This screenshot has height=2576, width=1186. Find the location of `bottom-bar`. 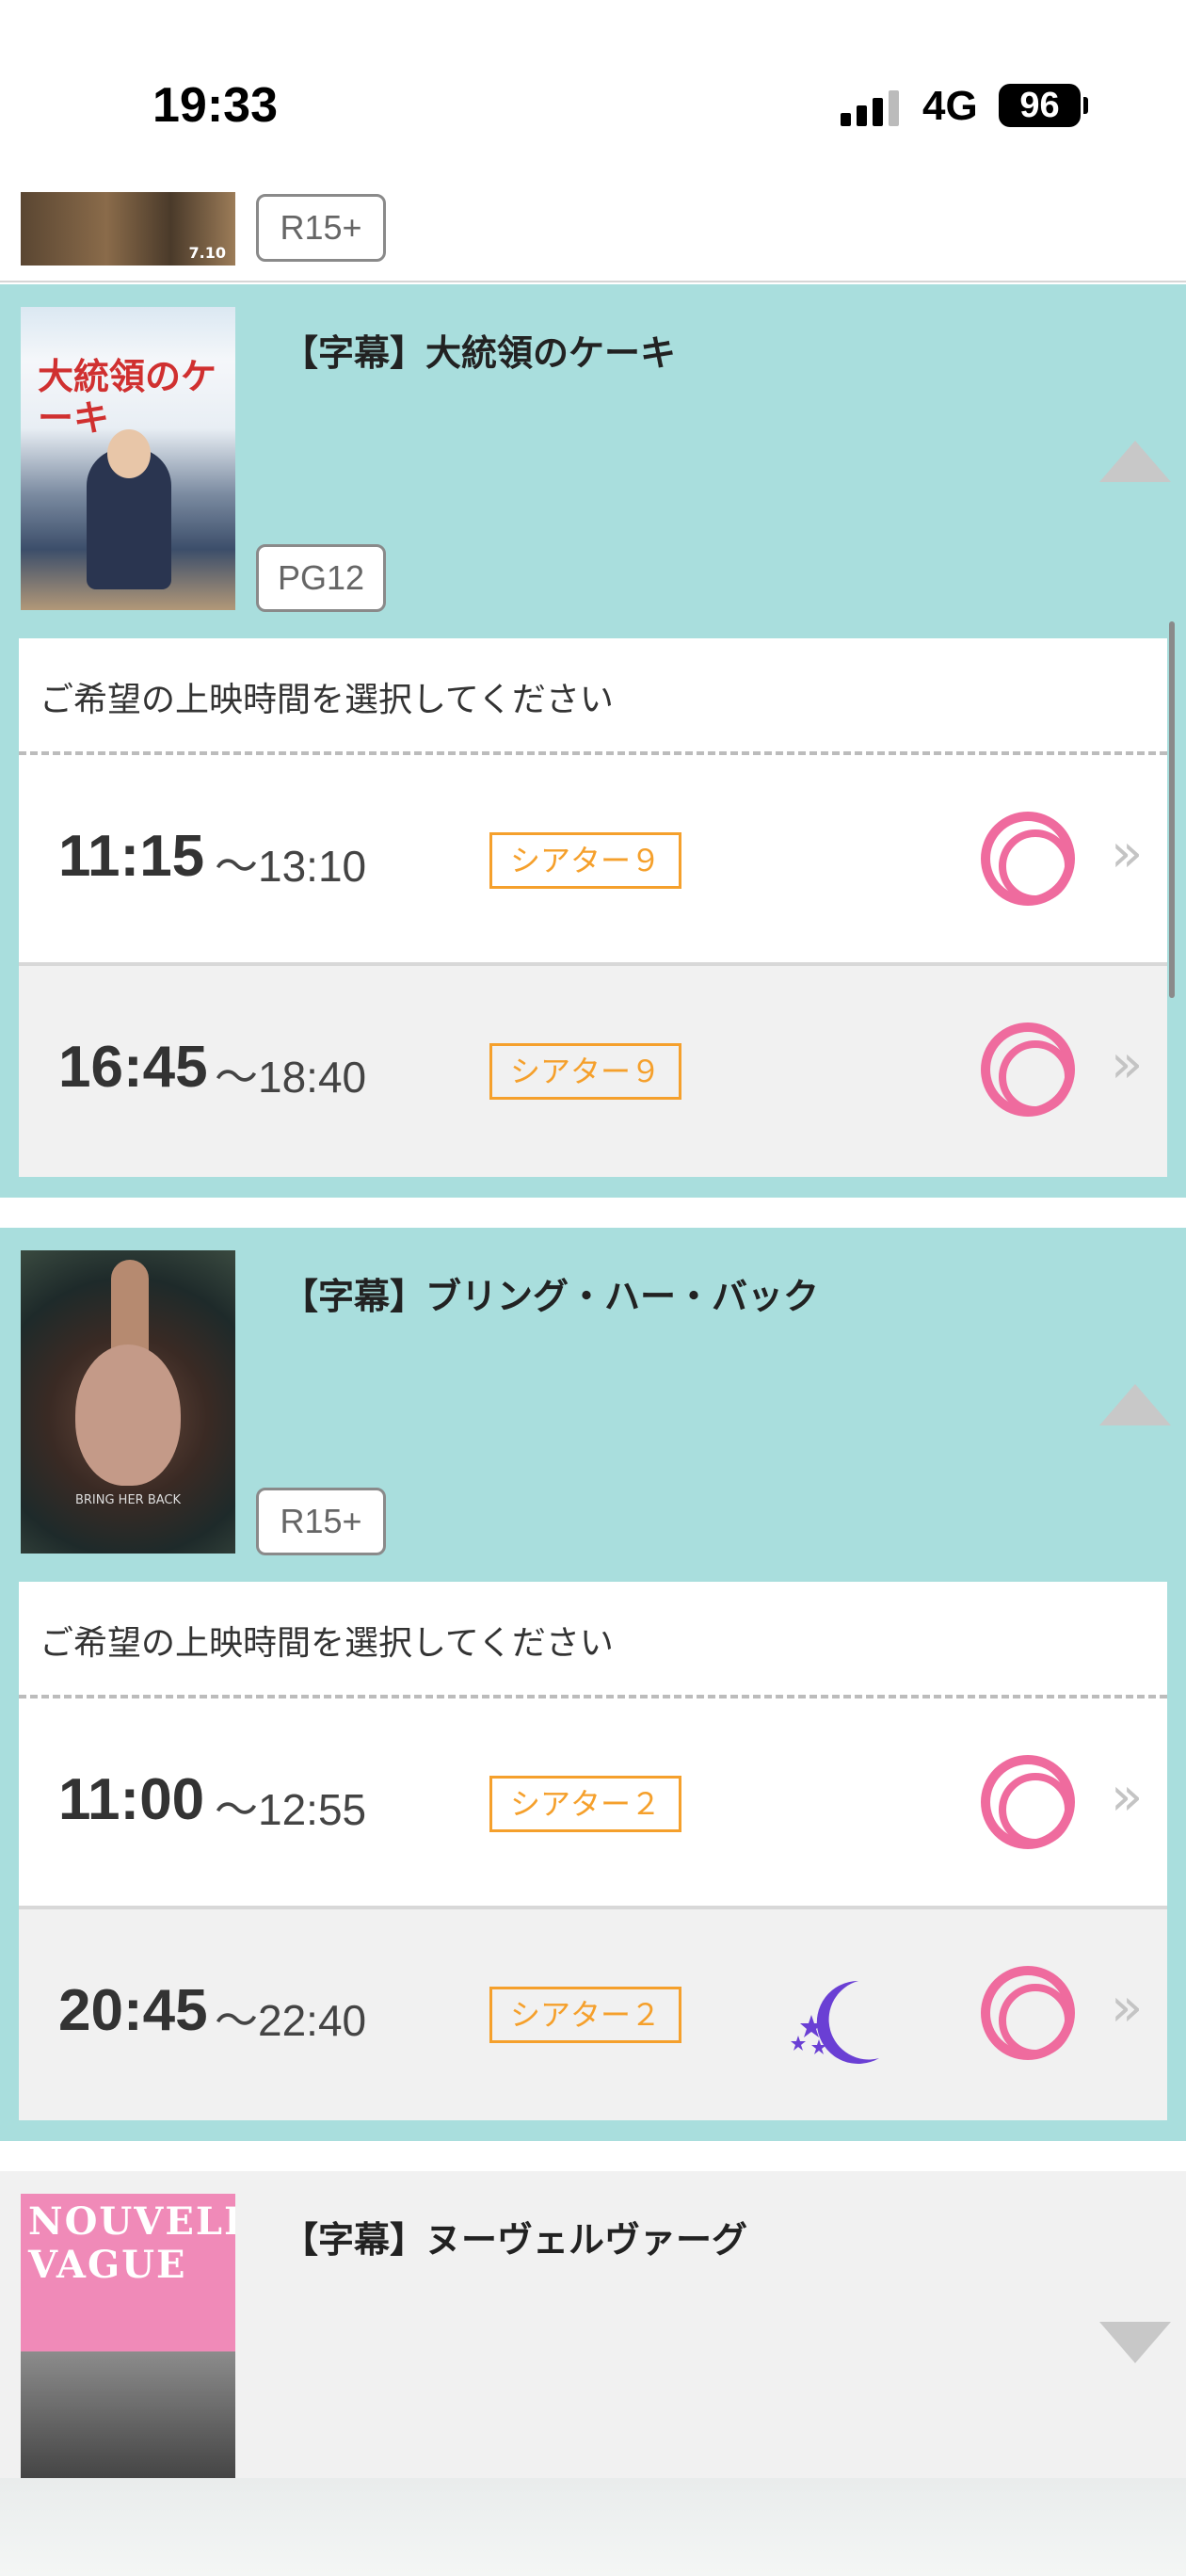

bottom-bar is located at coordinates (593, 2527).